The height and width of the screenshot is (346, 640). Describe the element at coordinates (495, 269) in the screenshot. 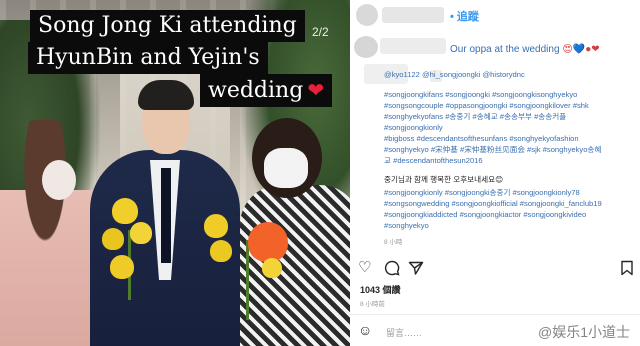

I see `post-action-bar: ♡` at that location.